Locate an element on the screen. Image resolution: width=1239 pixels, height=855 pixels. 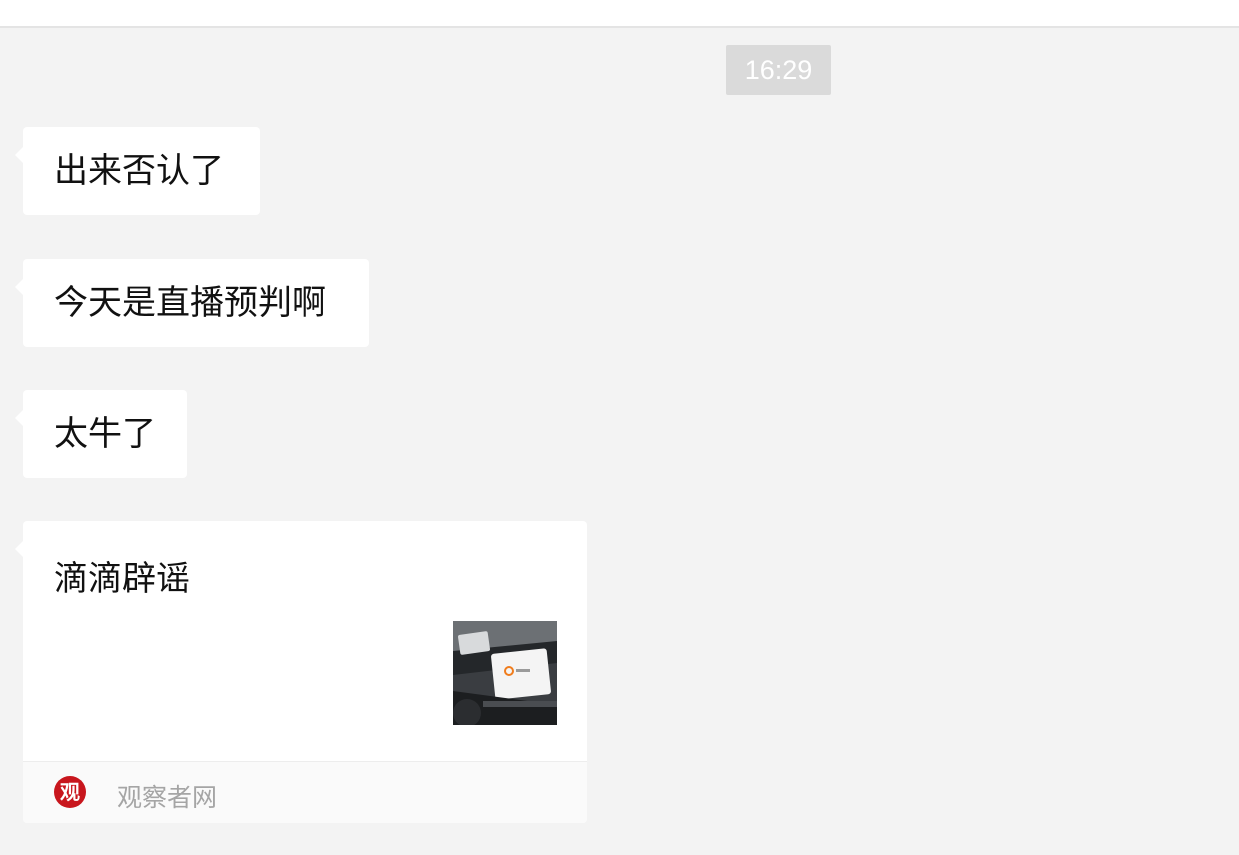
message-bubble: 出来否认了 is located at coordinates (137, 171).